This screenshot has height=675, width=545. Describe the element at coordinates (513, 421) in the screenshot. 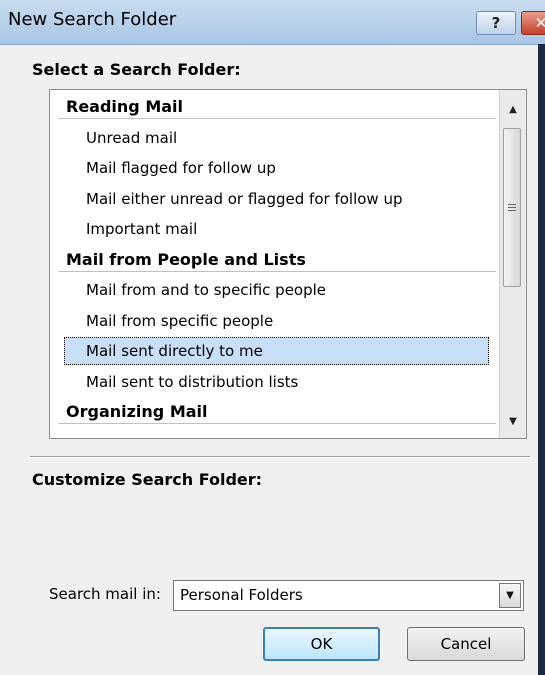

I see `scroll-down-icon: ▼` at that location.